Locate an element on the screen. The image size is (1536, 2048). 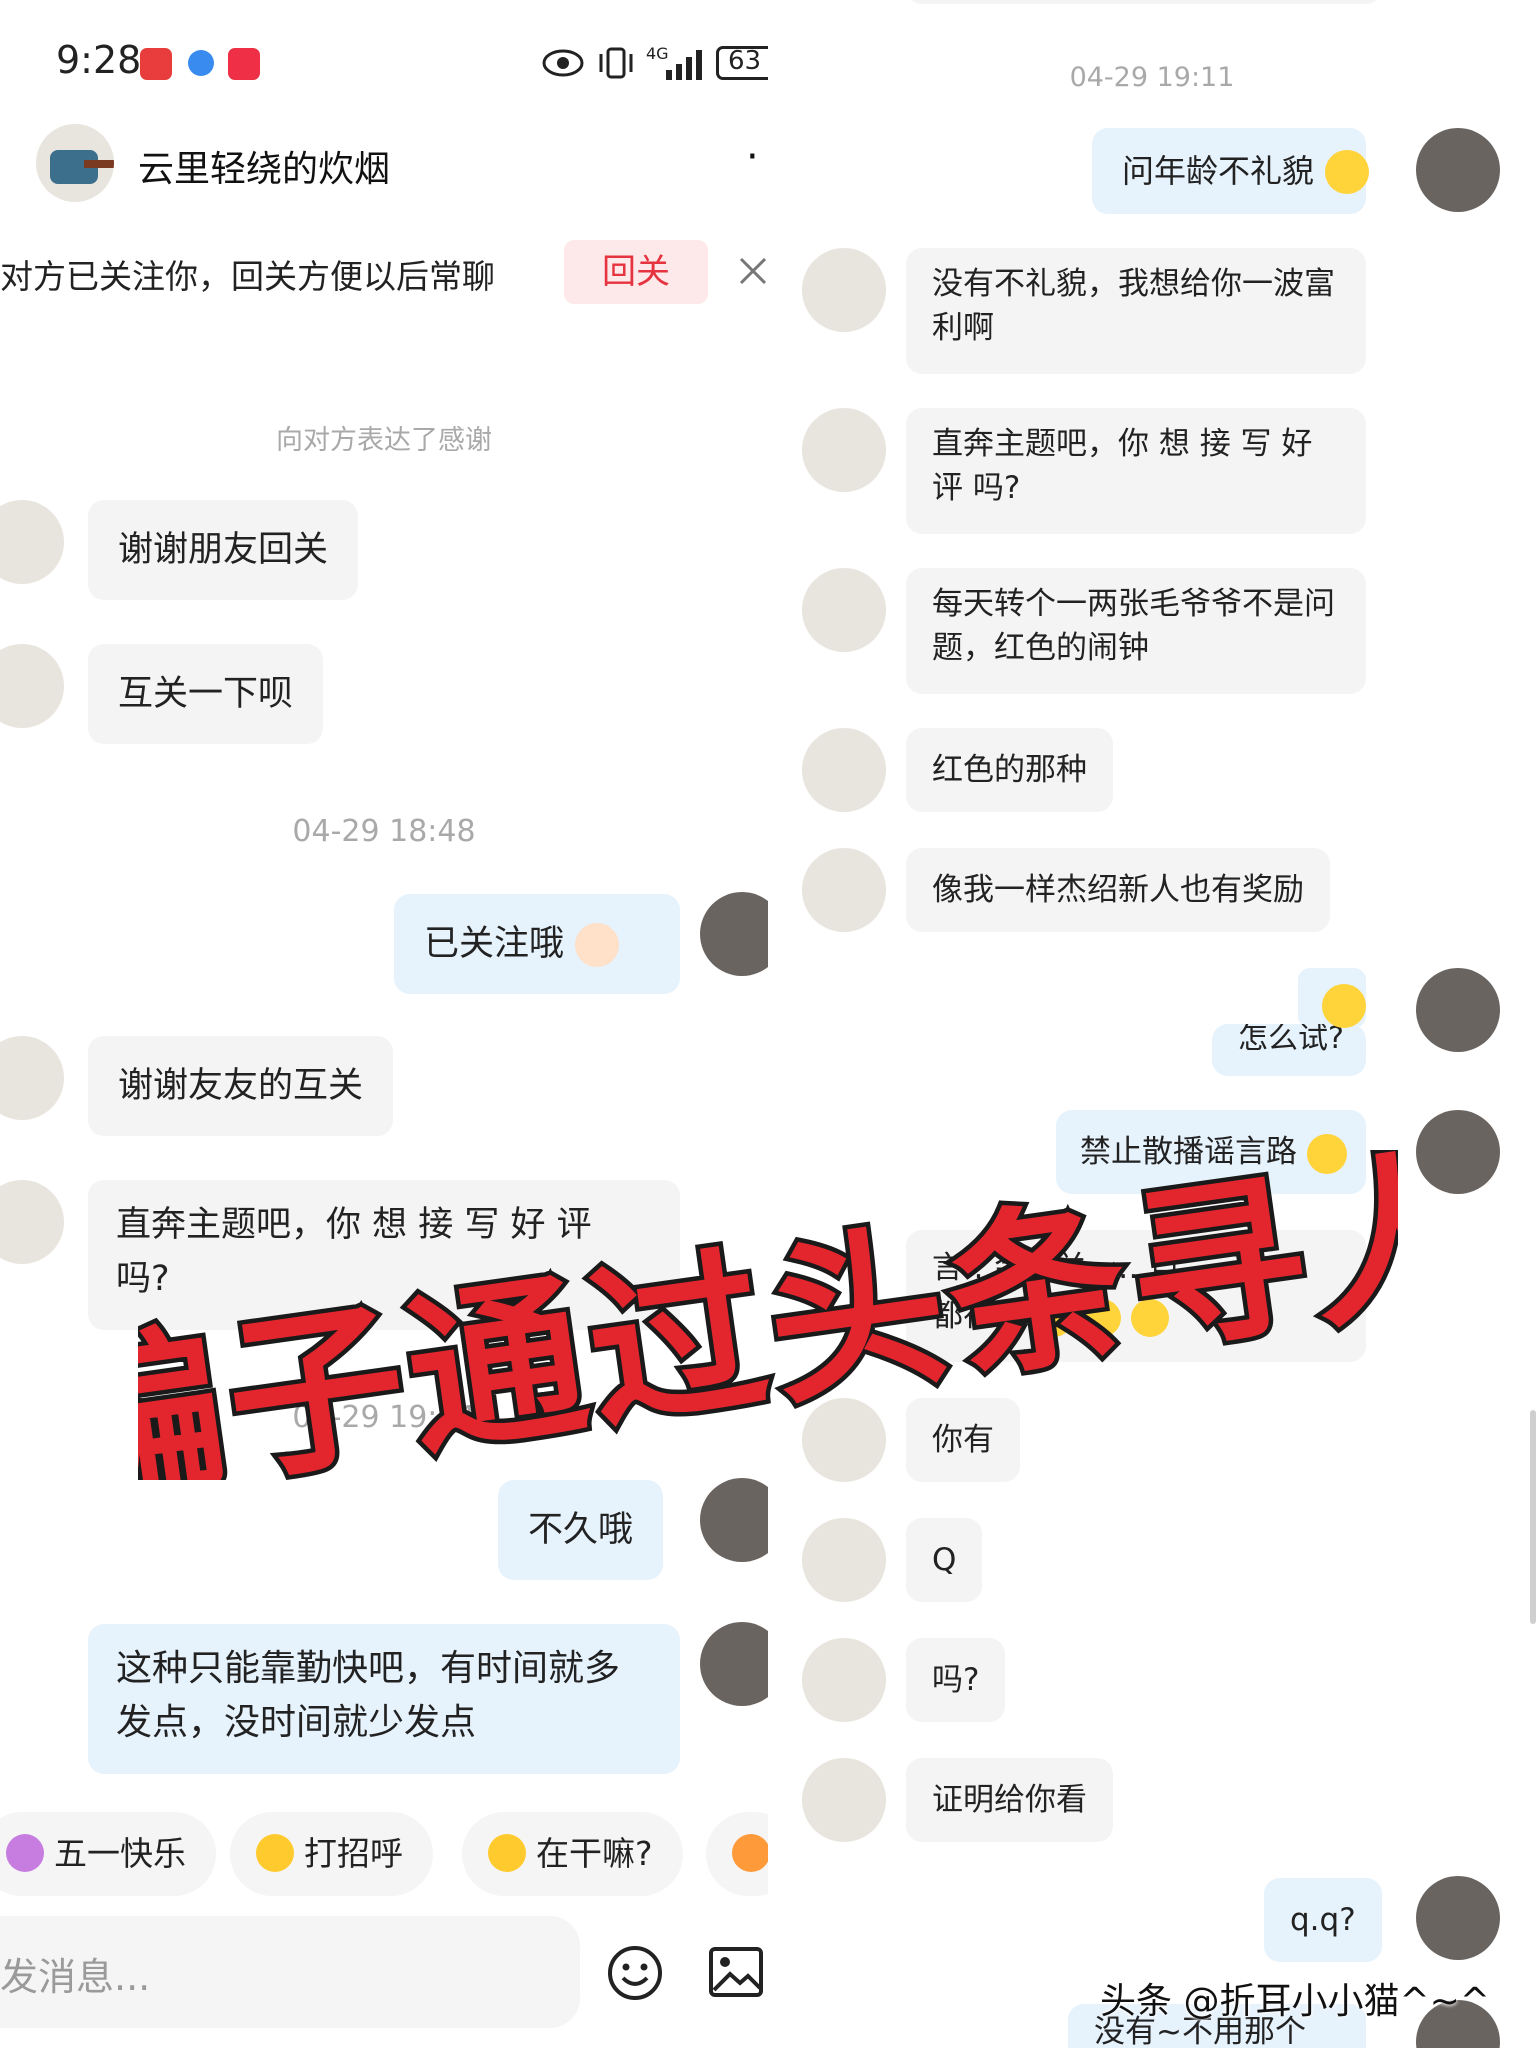
image-picker-icon is located at coordinates (736, 1972).